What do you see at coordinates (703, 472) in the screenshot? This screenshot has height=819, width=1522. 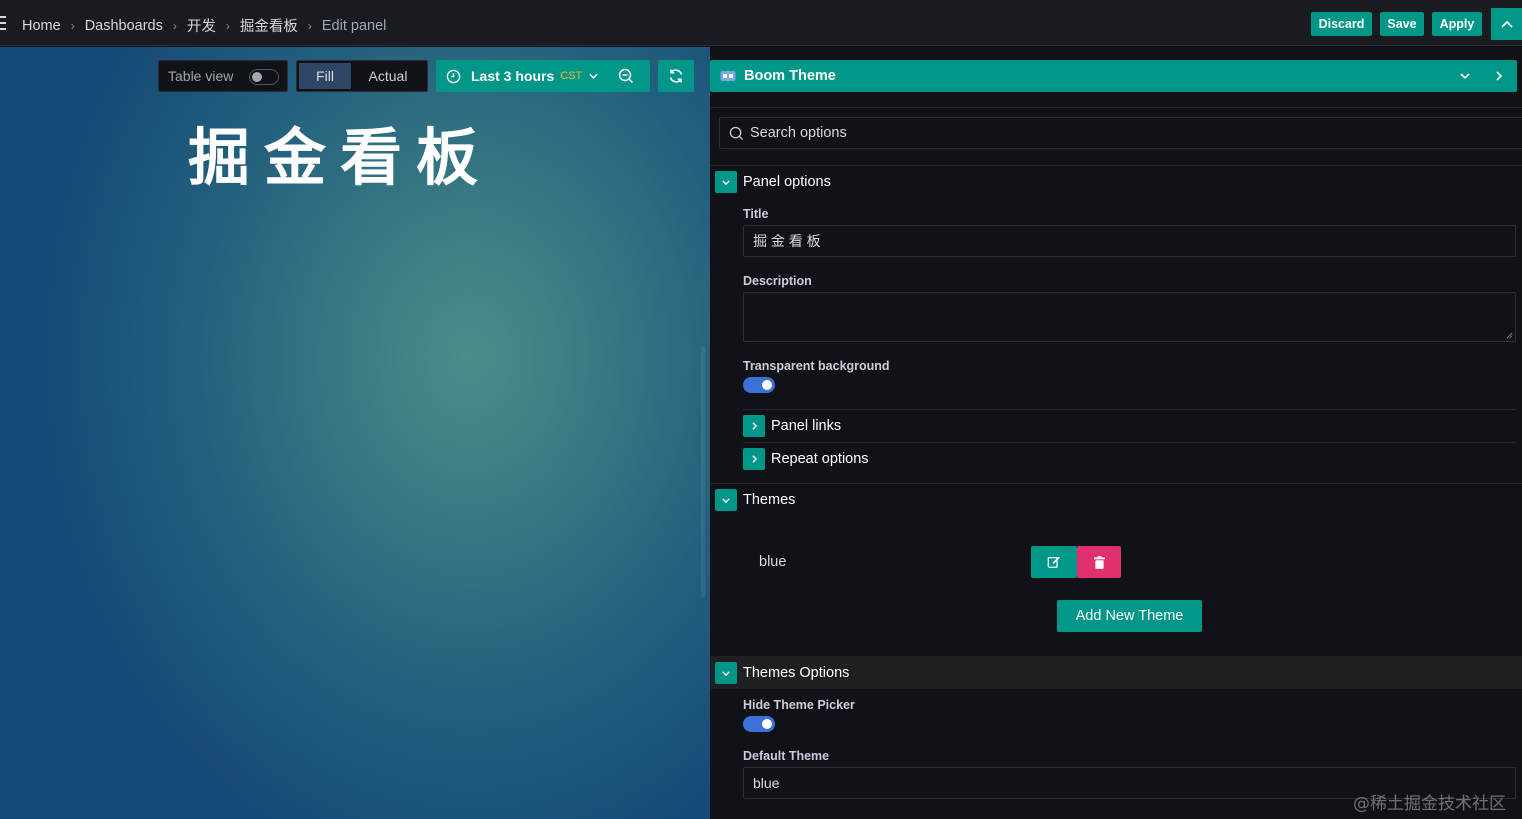 I see `pane-splitter` at bounding box center [703, 472].